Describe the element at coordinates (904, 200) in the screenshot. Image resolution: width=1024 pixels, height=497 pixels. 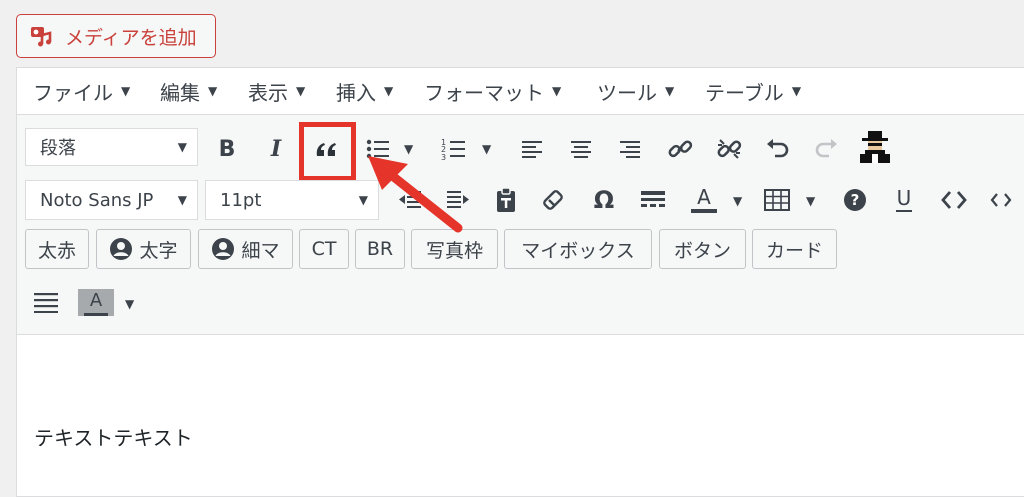
I see `underline-button: U` at that location.